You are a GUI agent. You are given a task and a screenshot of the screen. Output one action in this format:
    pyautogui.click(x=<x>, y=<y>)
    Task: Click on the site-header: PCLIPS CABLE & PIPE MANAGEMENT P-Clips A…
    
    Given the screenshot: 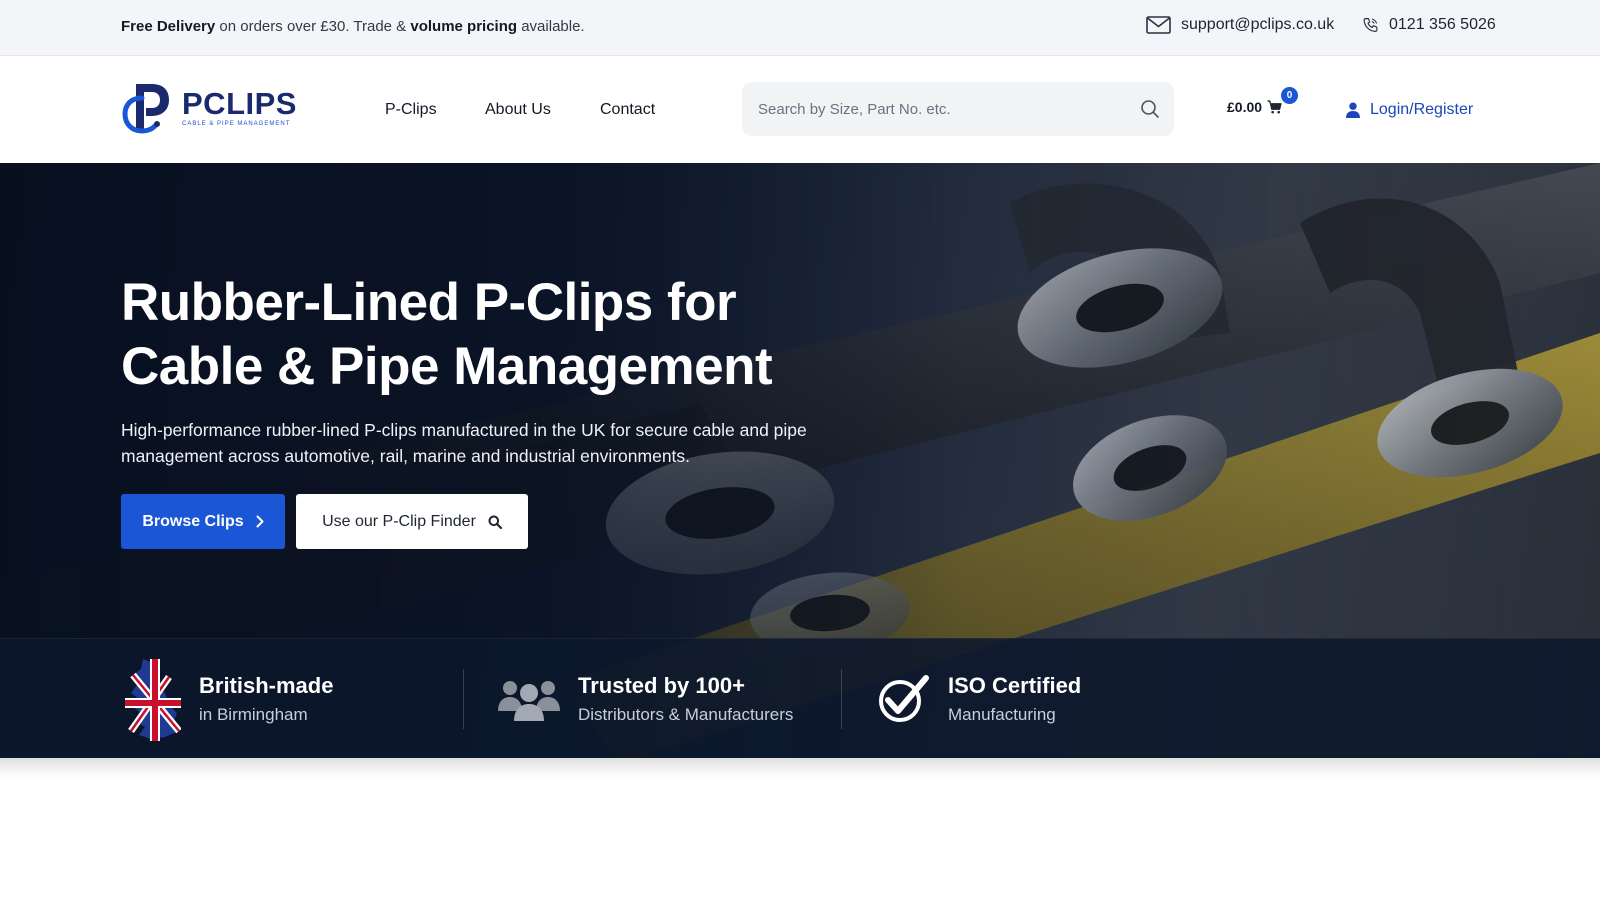 What is the action you would take?
    pyautogui.click(x=800, y=109)
    